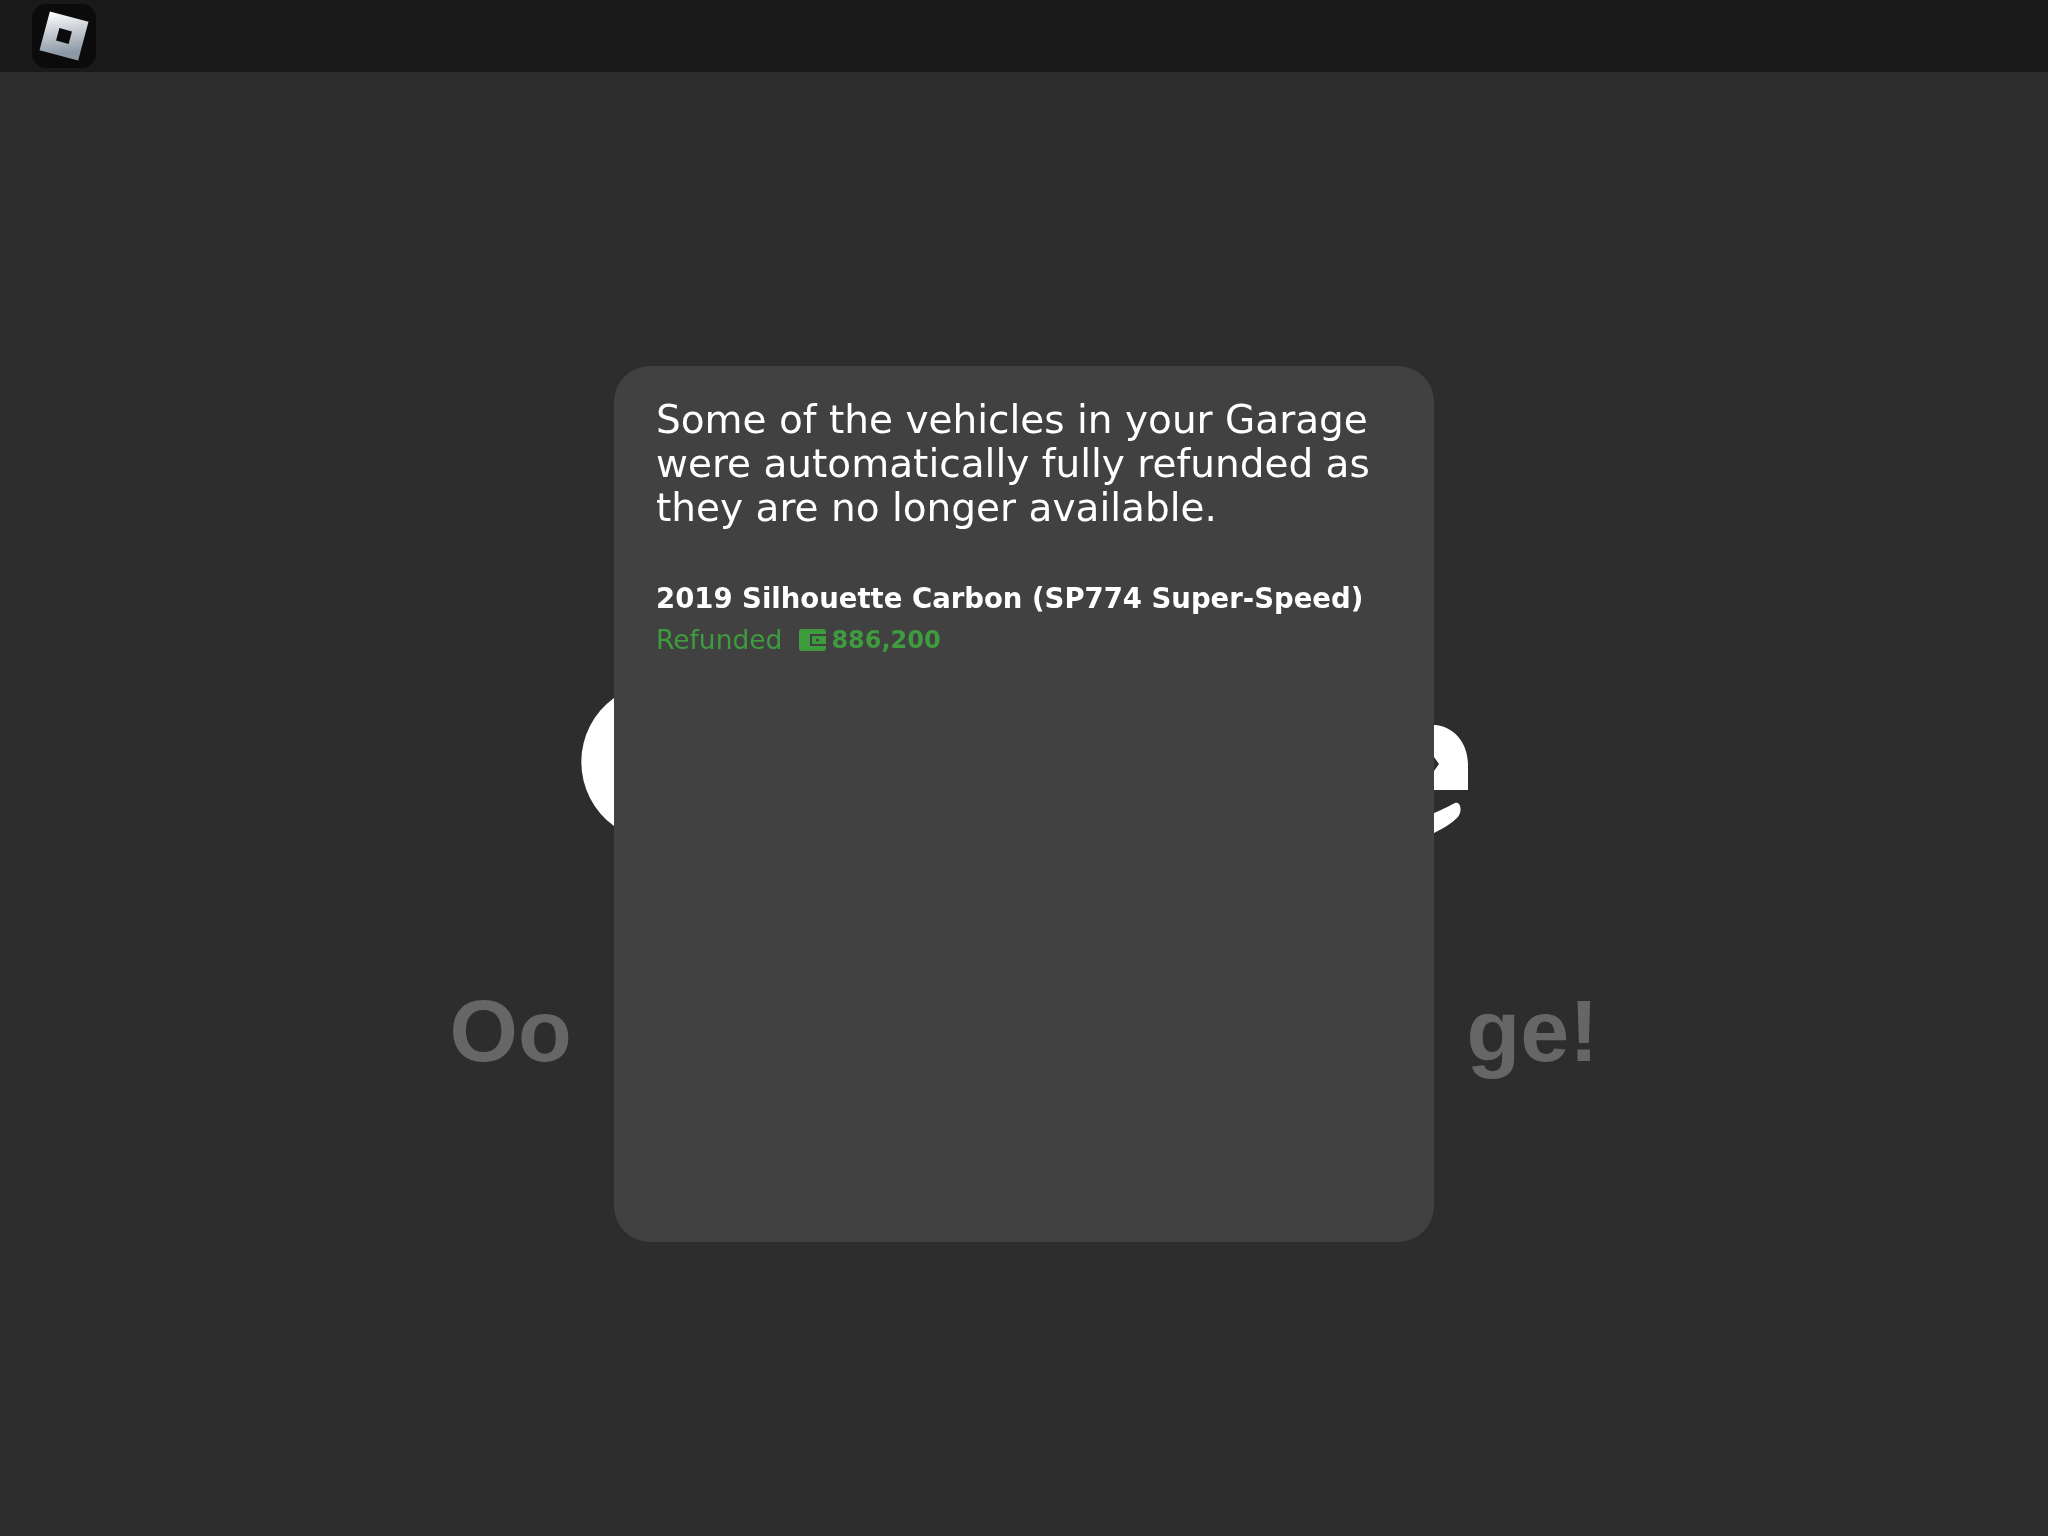  Describe the element at coordinates (886, 640) in the screenshot. I see `refund-amount: 886,200` at that location.